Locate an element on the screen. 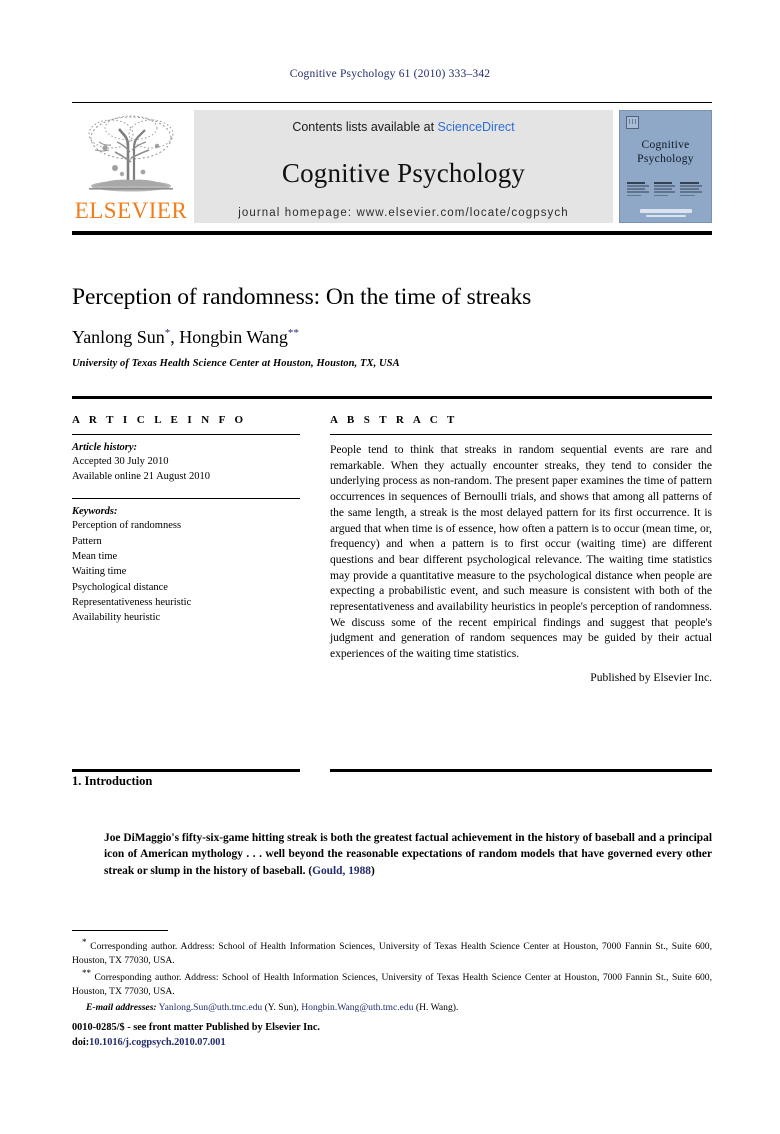 This screenshot has height=1134, width=780. journal-title: Cognitive Psychology is located at coordinates (403, 173).